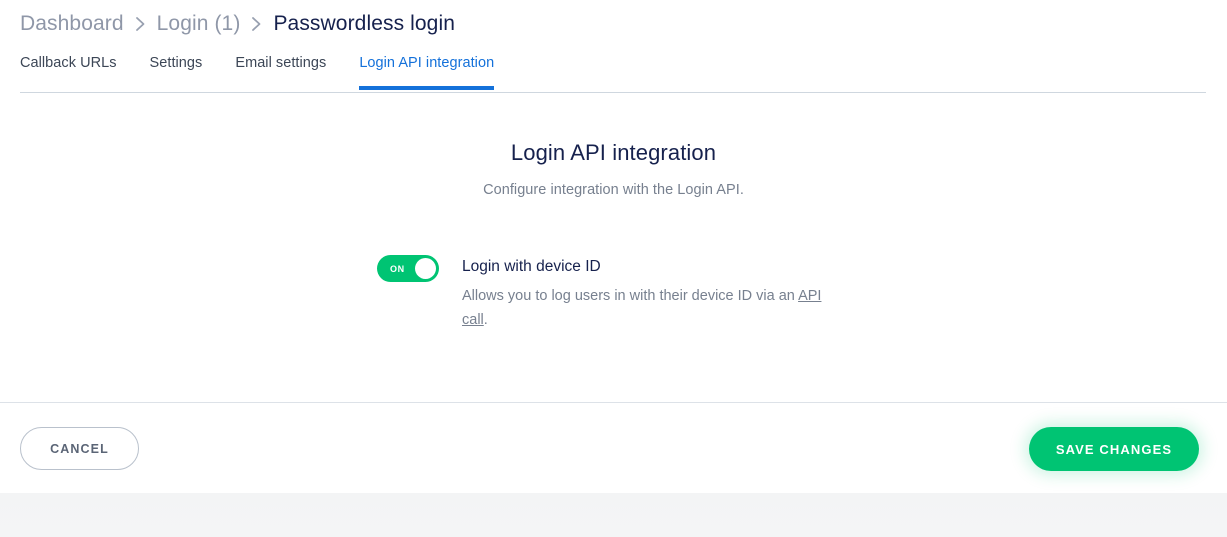 The image size is (1227, 537). Describe the element at coordinates (72, 24) in the screenshot. I see `breadcrumb-item-dashboard: Dashboard` at that location.